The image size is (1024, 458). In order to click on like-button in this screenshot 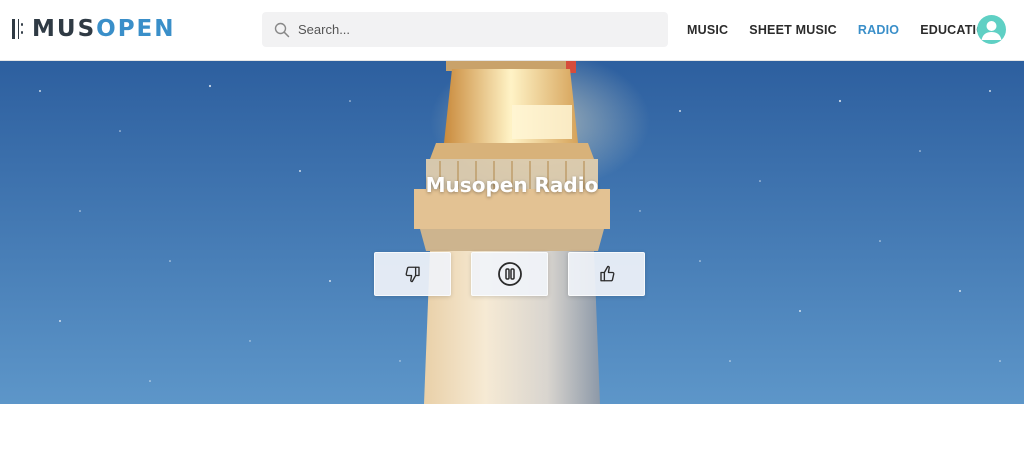, I will do `click(606, 274)`.